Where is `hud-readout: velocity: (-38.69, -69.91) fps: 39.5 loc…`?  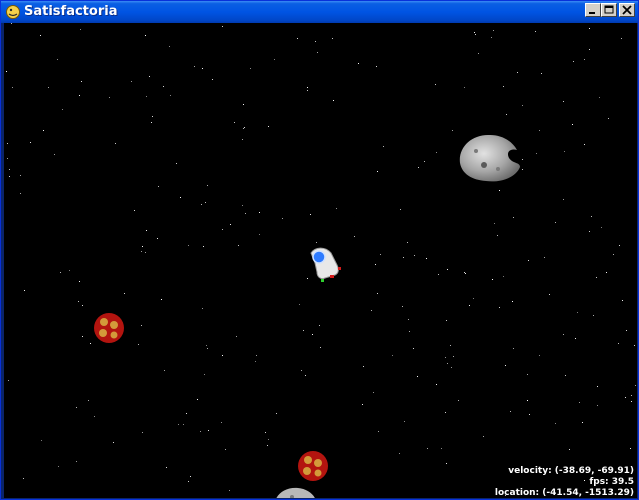 hud-readout: velocity: (-38.69, -69.91) fps: 39.5 loc… is located at coordinates (564, 482).